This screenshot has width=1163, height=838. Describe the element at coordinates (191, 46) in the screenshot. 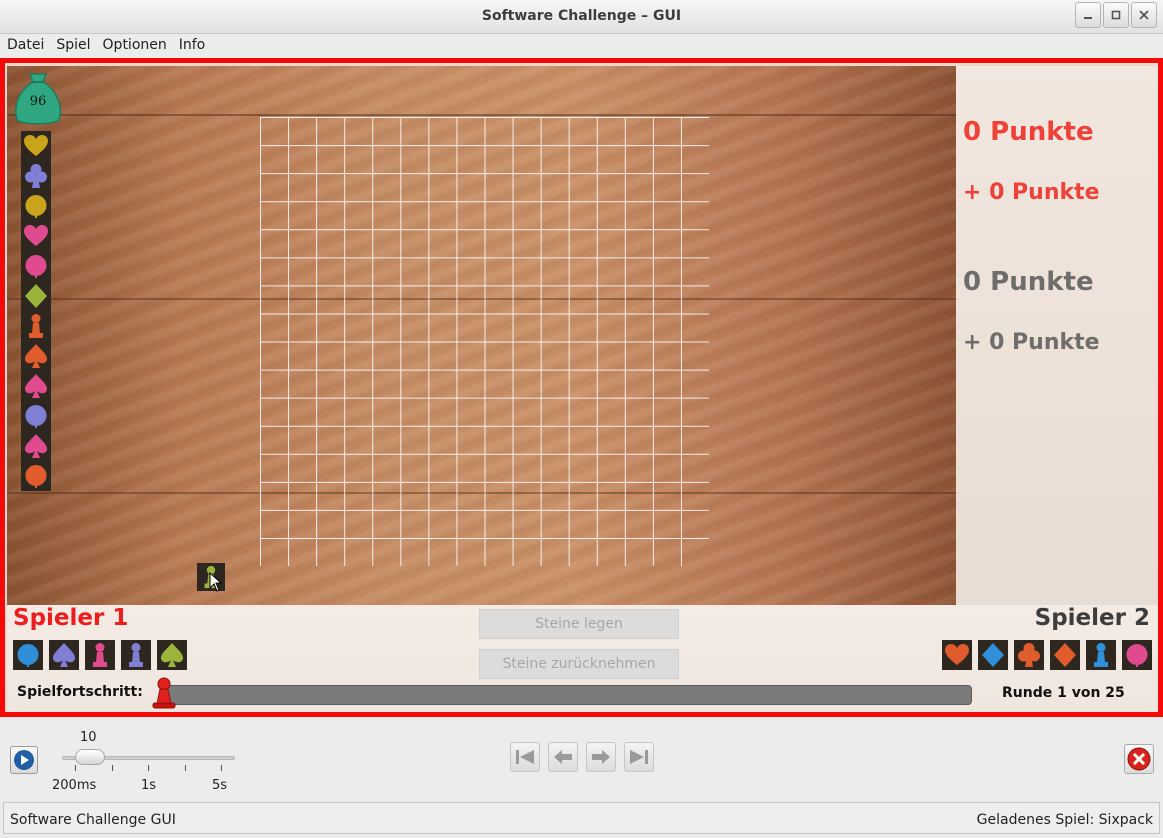

I see `menu-info: Info` at that location.